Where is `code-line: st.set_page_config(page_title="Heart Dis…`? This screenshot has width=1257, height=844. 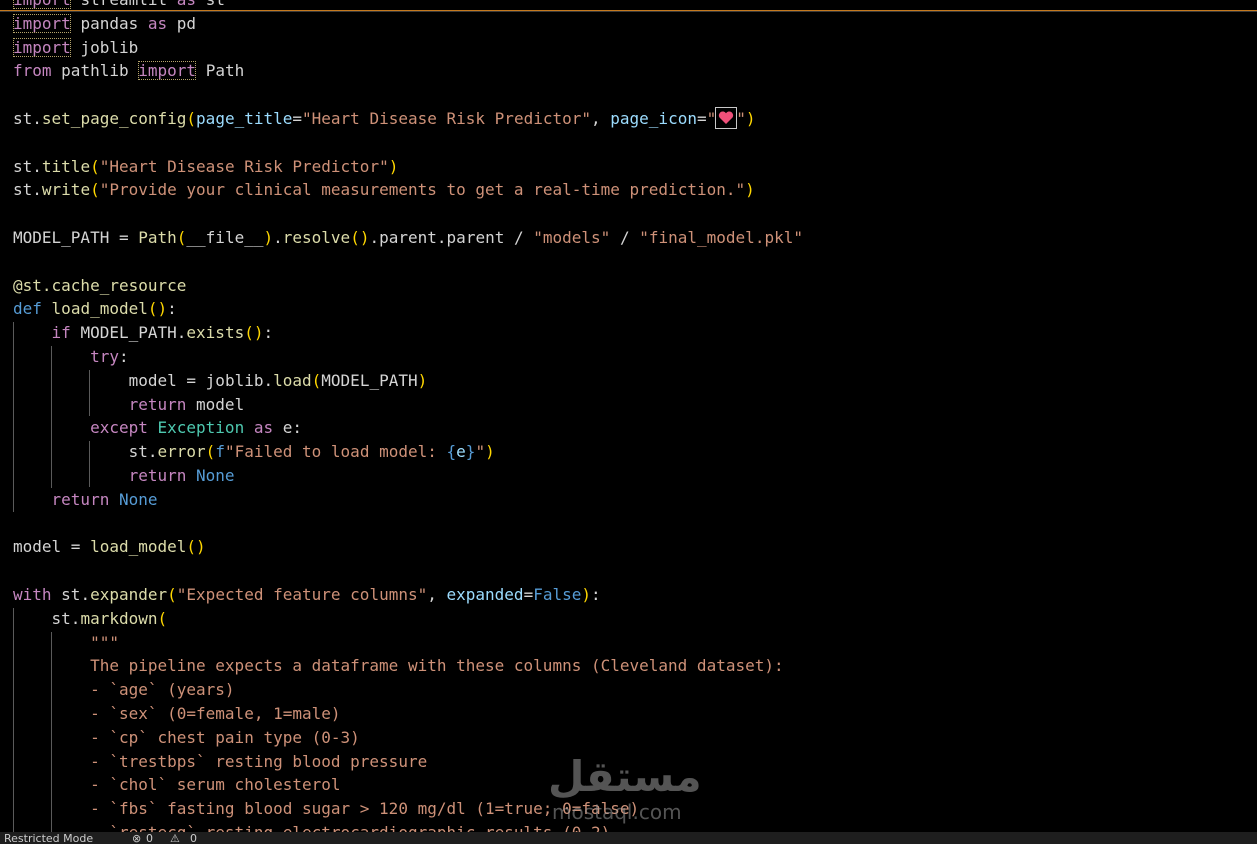 code-line: st.set_page_config(page_title="Heart Dis… is located at coordinates (384, 119).